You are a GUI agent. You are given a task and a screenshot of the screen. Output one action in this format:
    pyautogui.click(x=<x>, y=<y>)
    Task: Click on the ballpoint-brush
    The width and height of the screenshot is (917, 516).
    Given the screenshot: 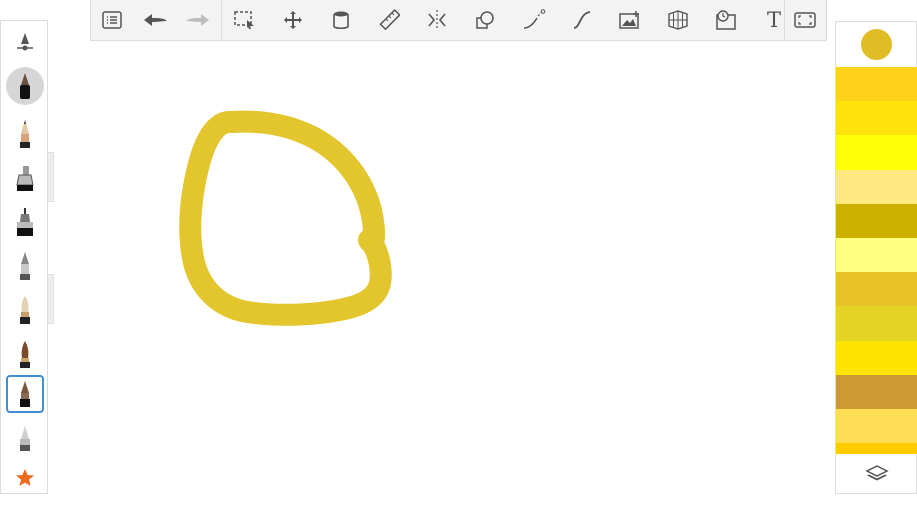 What is the action you would take?
    pyautogui.click(x=25, y=266)
    